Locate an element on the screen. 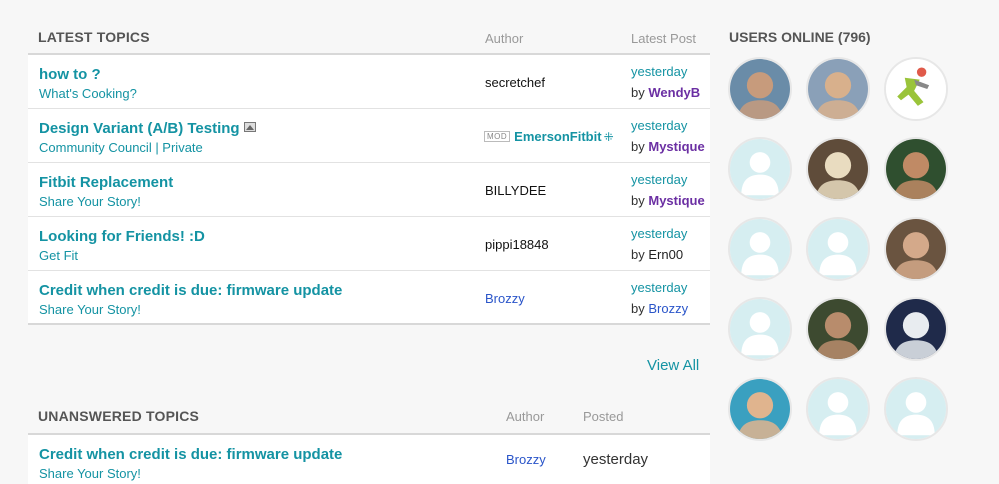 The image size is (999, 484). fitbit-logo-icon: ⁜ is located at coordinates (608, 137).